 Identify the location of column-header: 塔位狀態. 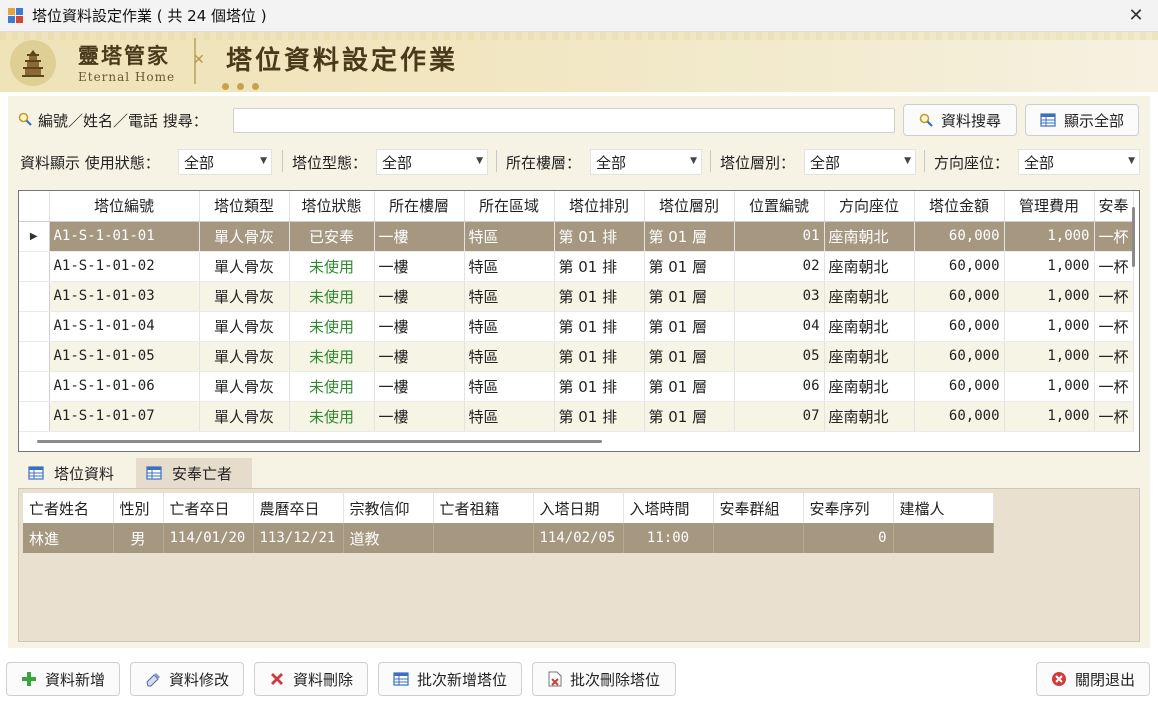
(332, 206).